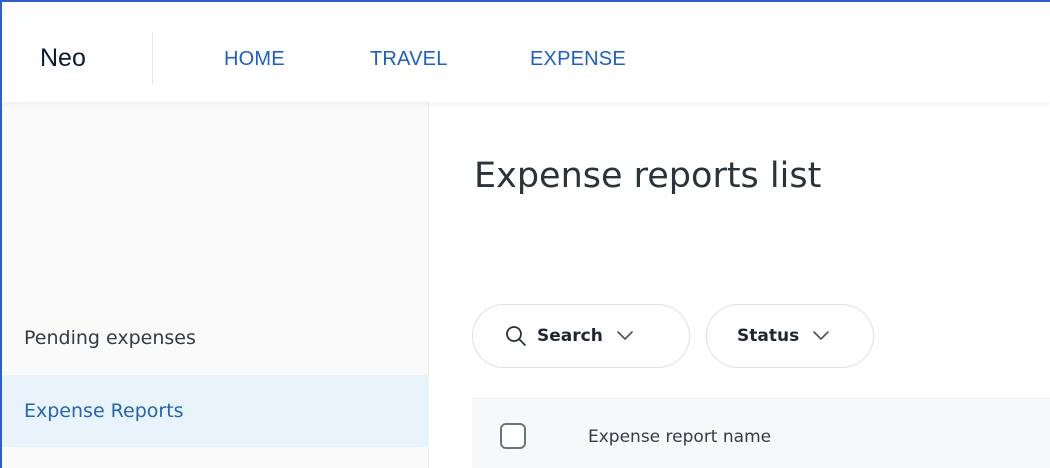 Image resolution: width=1050 pixels, height=468 pixels. What do you see at coordinates (648, 176) in the screenshot?
I see `page-title: Expense reports list` at bounding box center [648, 176].